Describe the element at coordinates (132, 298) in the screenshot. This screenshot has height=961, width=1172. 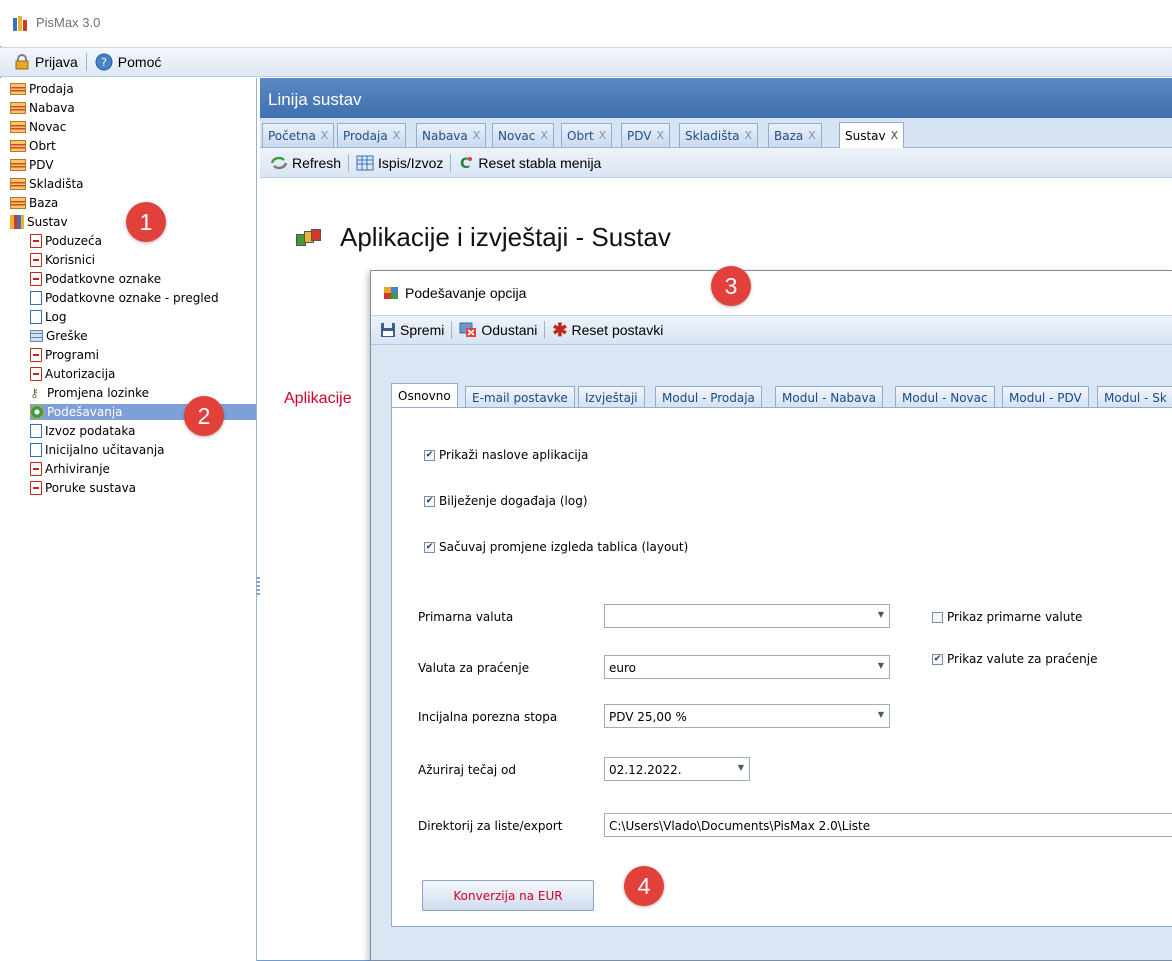
I see `sidebar-item-label: Podatkovne oznake - pregled` at that location.